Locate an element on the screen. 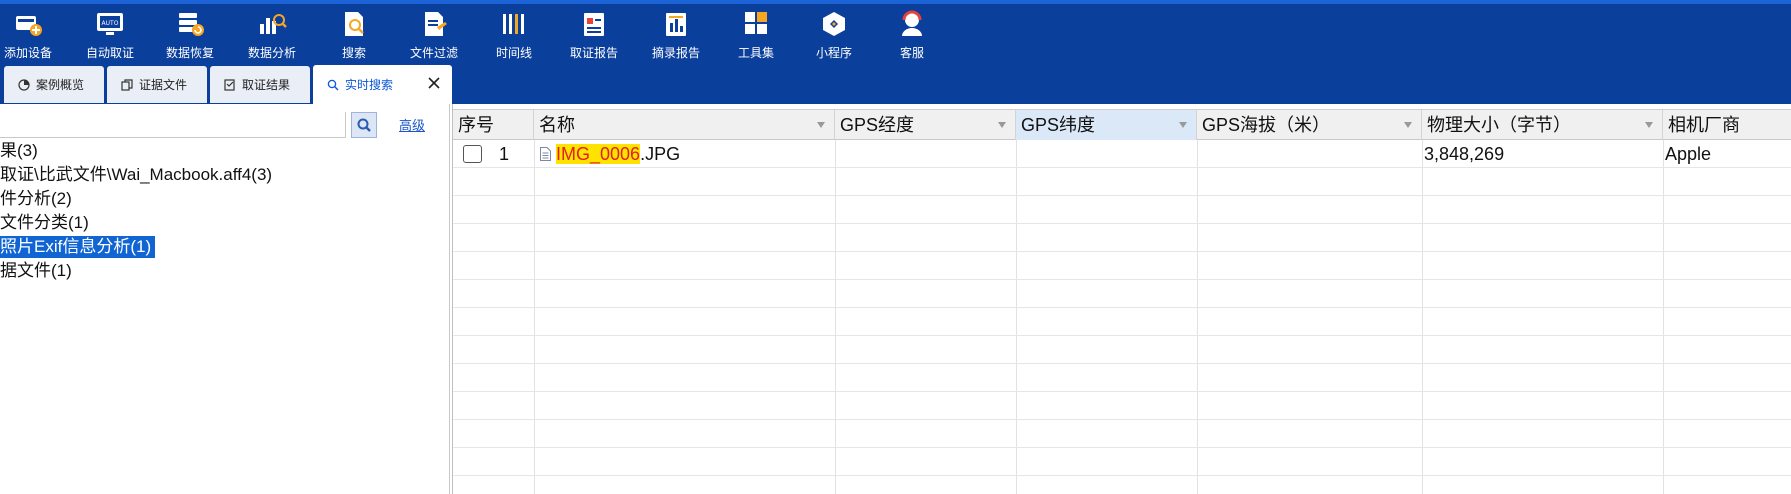 The image size is (1791, 494). data-recovery-icon is located at coordinates (191, 24).